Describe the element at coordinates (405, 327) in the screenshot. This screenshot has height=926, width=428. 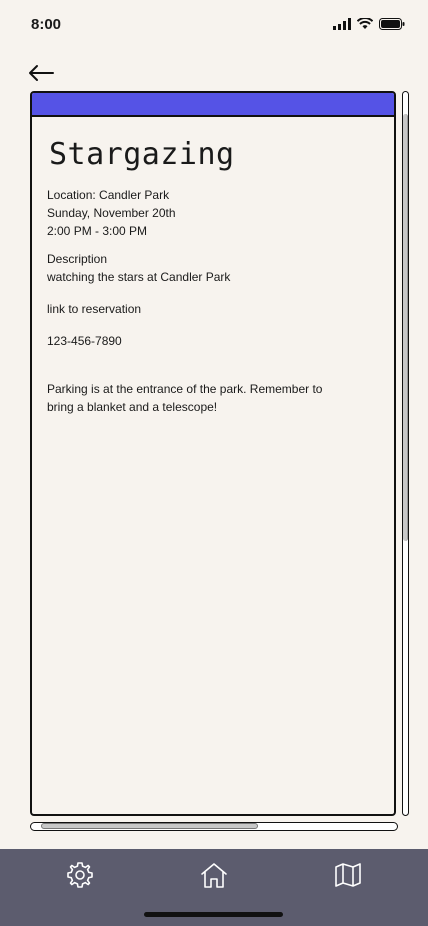
I see `vertical-scroll-thumb` at that location.